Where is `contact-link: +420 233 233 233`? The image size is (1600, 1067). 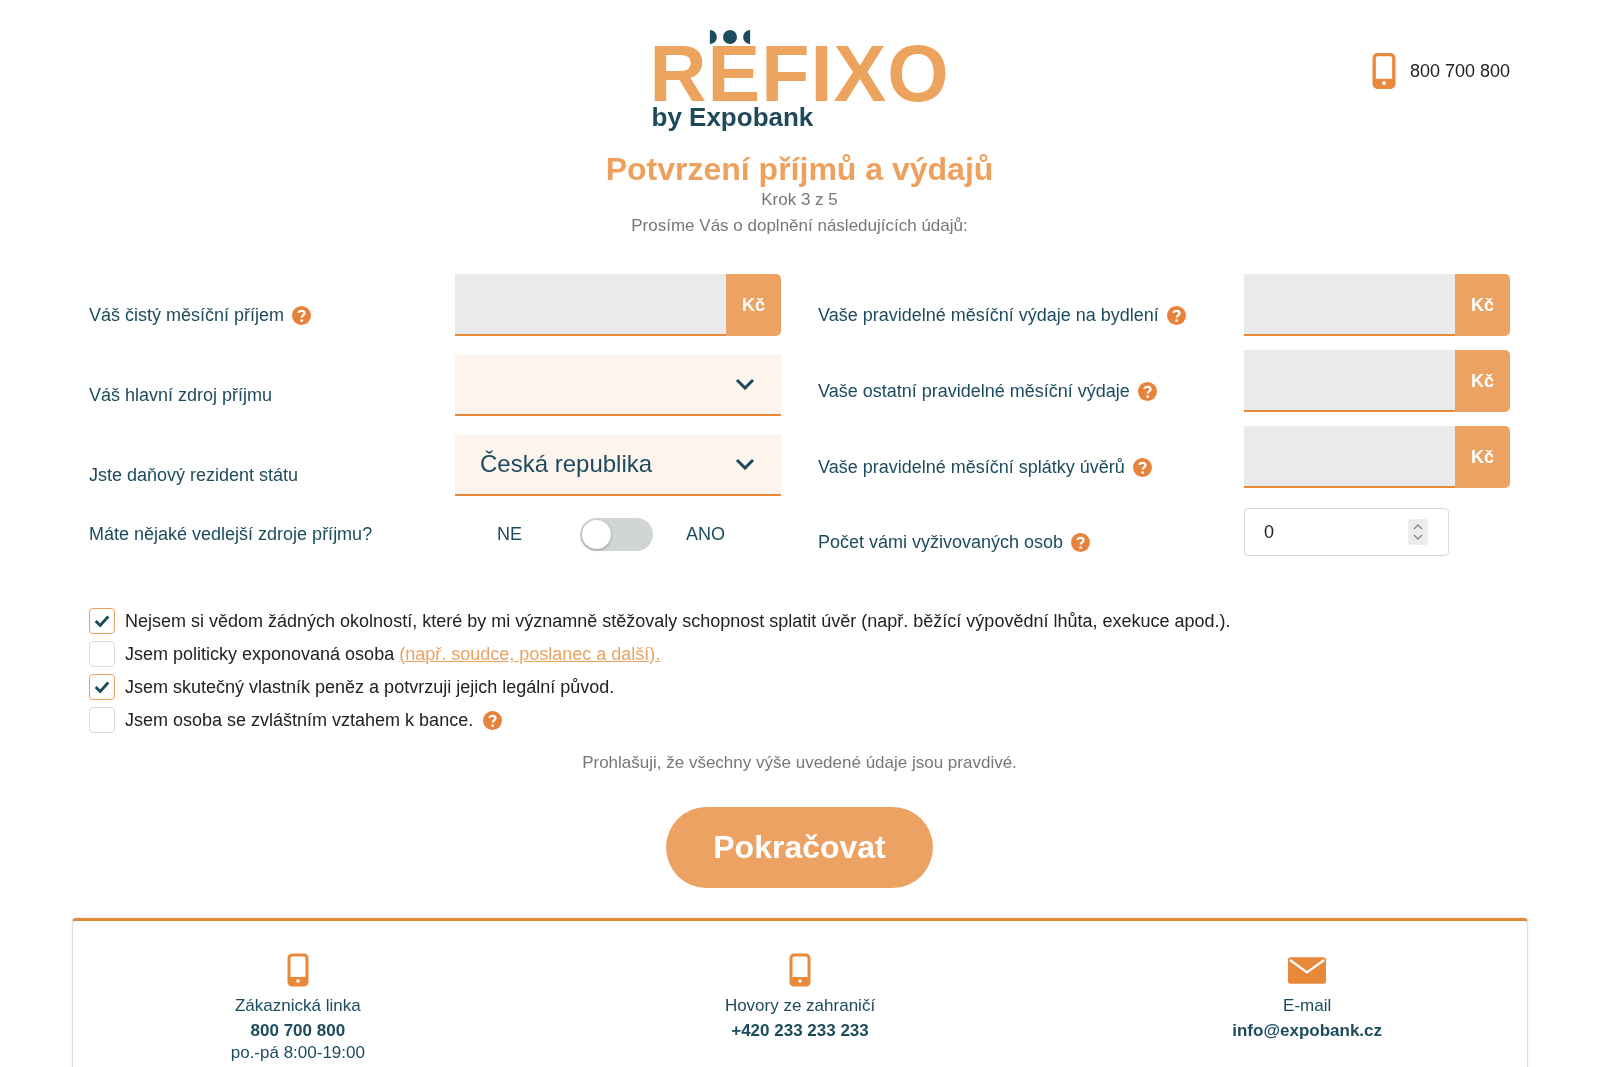 contact-link: +420 233 233 233 is located at coordinates (800, 1030).